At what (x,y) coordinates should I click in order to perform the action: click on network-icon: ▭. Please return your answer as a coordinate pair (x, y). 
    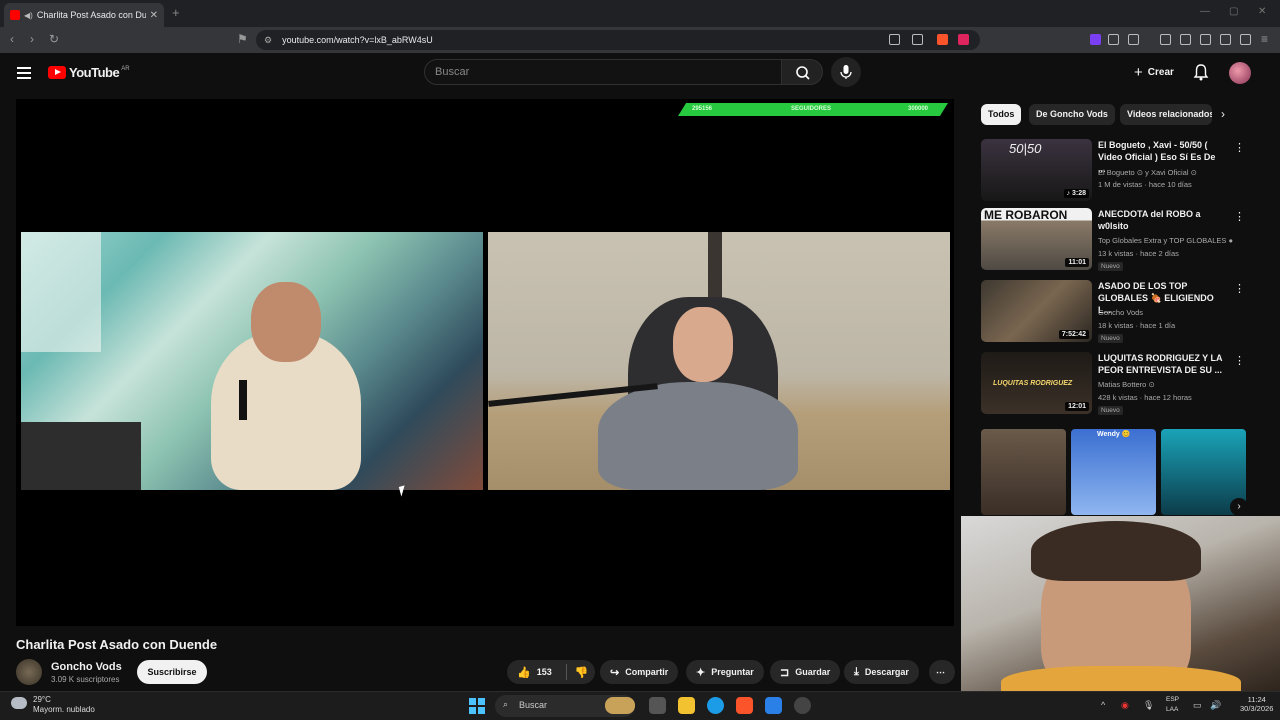
    Looking at the image, I should click on (1197, 705).